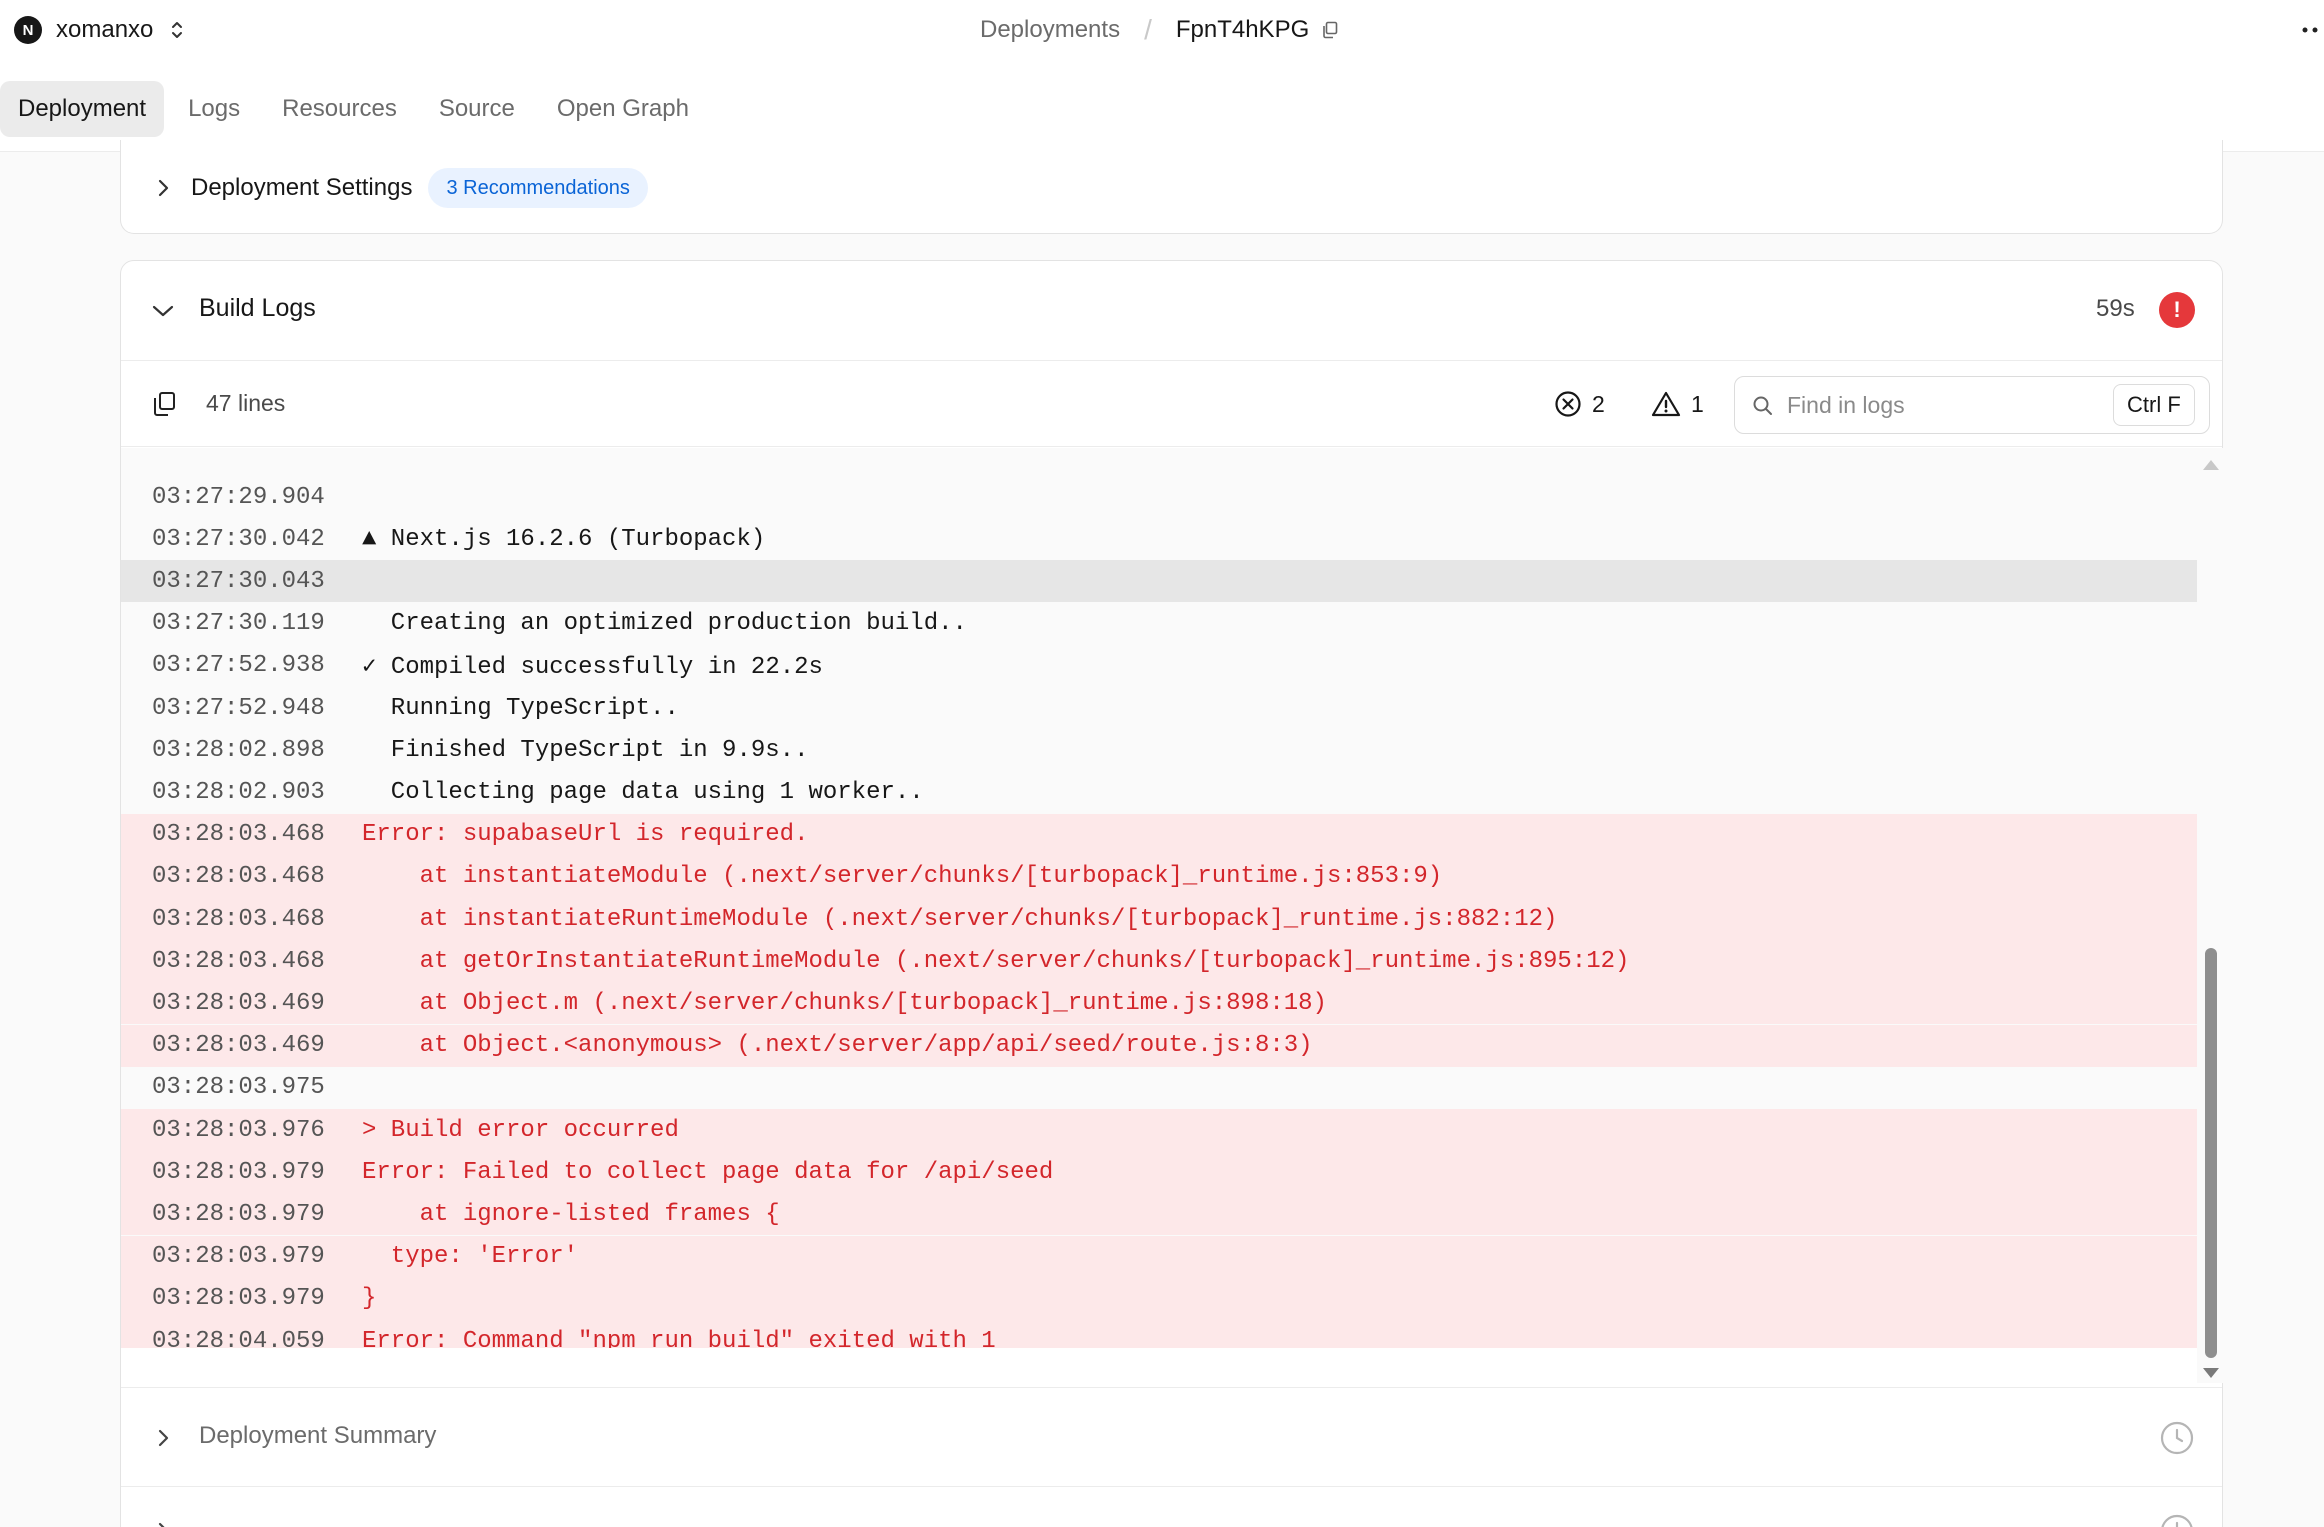 This screenshot has height=1527, width=2324. I want to click on logs-toolbar: 47 lines 2 1 Ctrl F, so click(1171, 404).